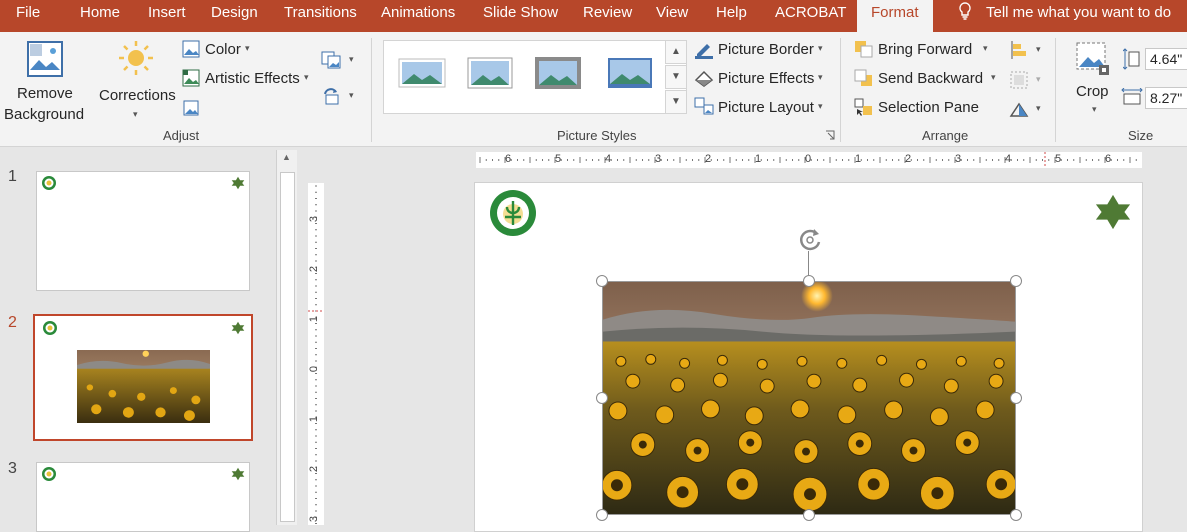 The image size is (1187, 532). Describe the element at coordinates (1131, 59) in the screenshot. I see `shape-height-icon` at that location.